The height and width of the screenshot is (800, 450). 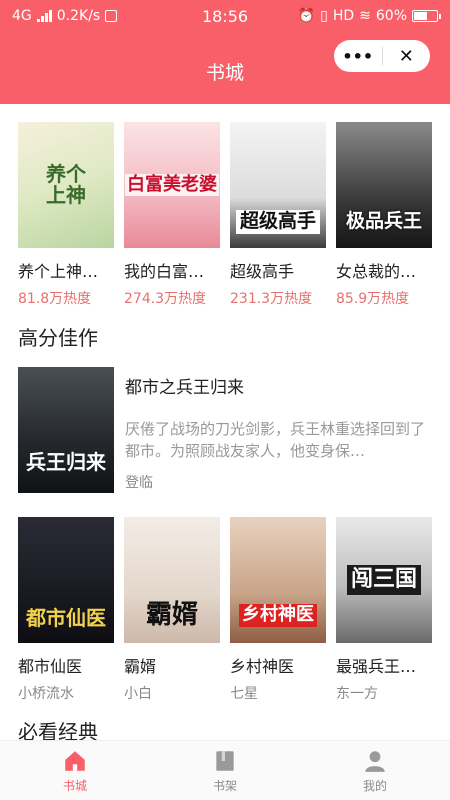 I want to click on more-dots-icon: •••, so click(x=358, y=56).